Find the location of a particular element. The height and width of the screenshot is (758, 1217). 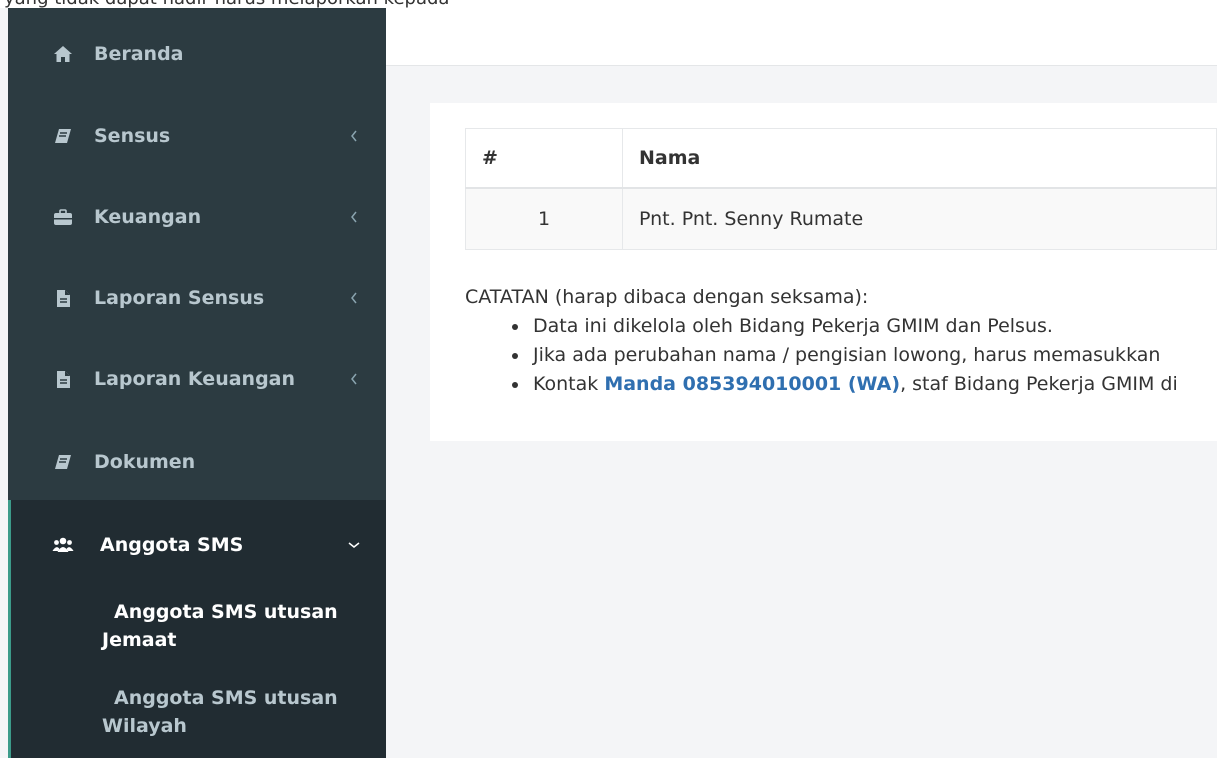

header-bar is located at coordinates (801, 37).